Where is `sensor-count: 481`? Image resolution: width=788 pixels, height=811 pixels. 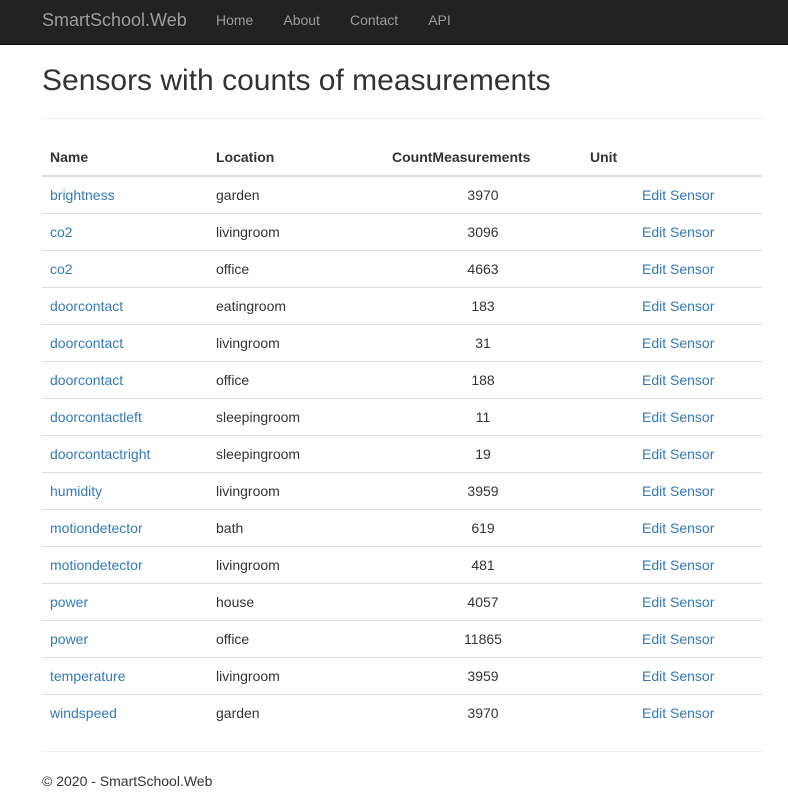
sensor-count: 481 is located at coordinates (483, 564).